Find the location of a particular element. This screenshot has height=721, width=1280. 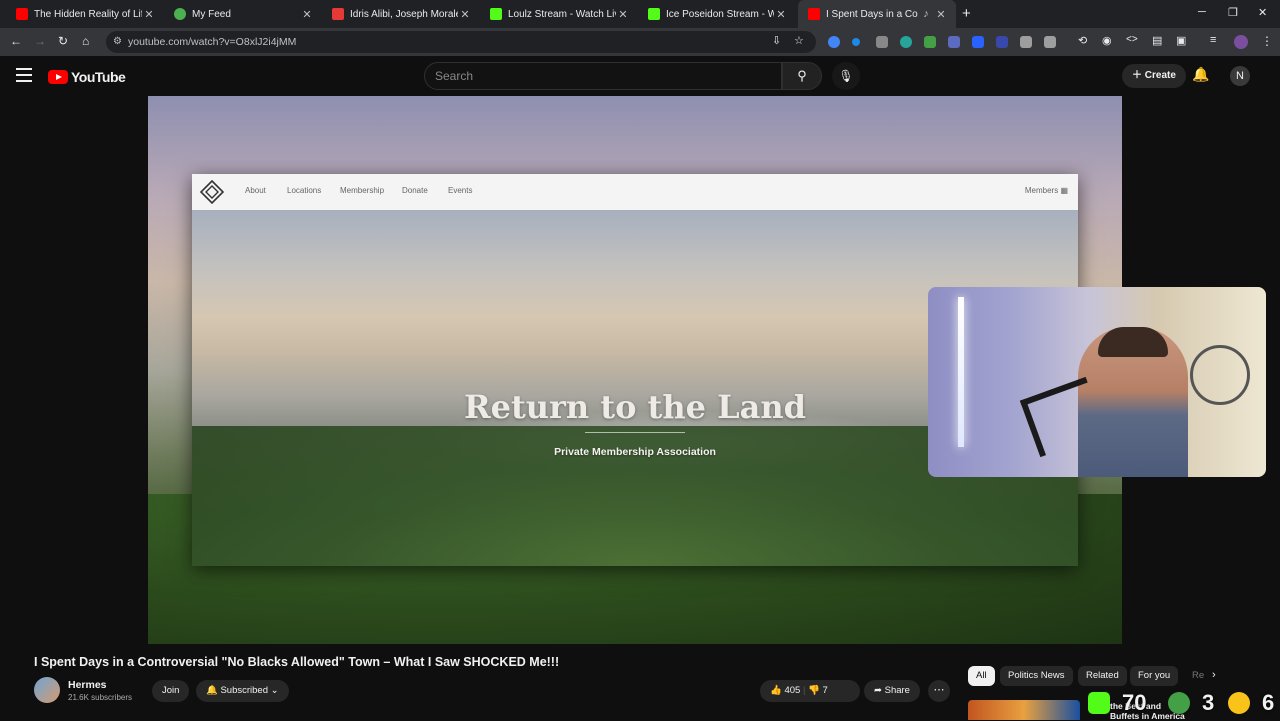

webcam-overlay is located at coordinates (1097, 382).